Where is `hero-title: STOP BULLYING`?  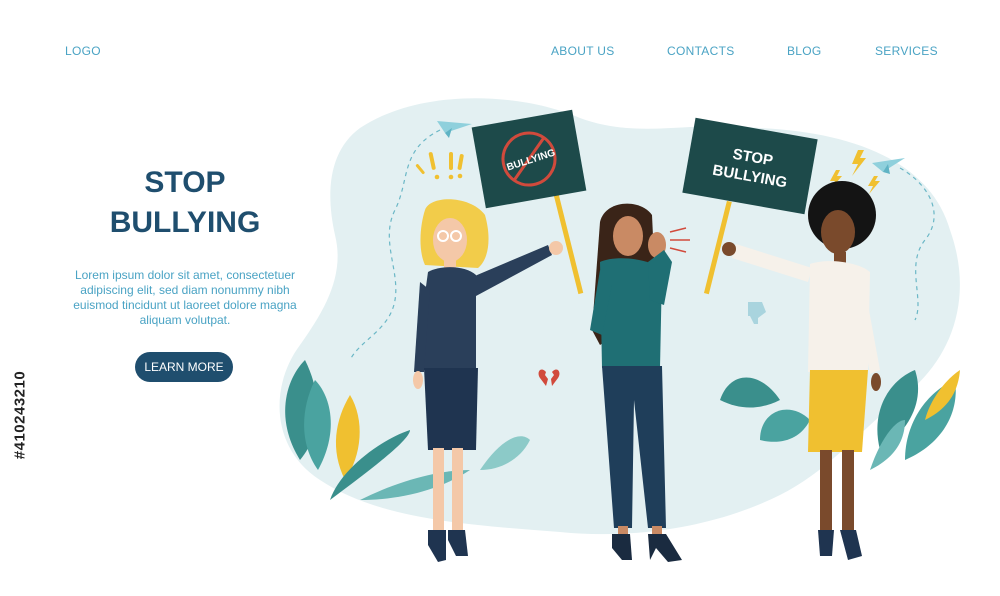 hero-title: STOP BULLYING is located at coordinates (185, 203).